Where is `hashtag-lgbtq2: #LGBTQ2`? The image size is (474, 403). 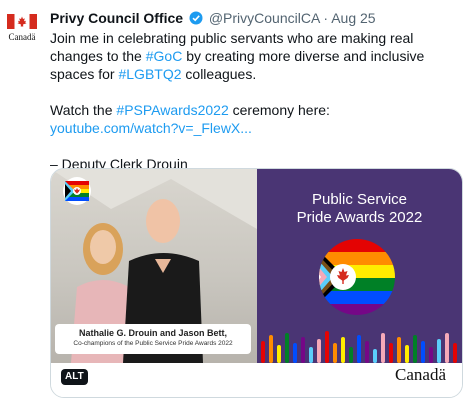 hashtag-lgbtq2: #LGBTQ2 is located at coordinates (149, 74).